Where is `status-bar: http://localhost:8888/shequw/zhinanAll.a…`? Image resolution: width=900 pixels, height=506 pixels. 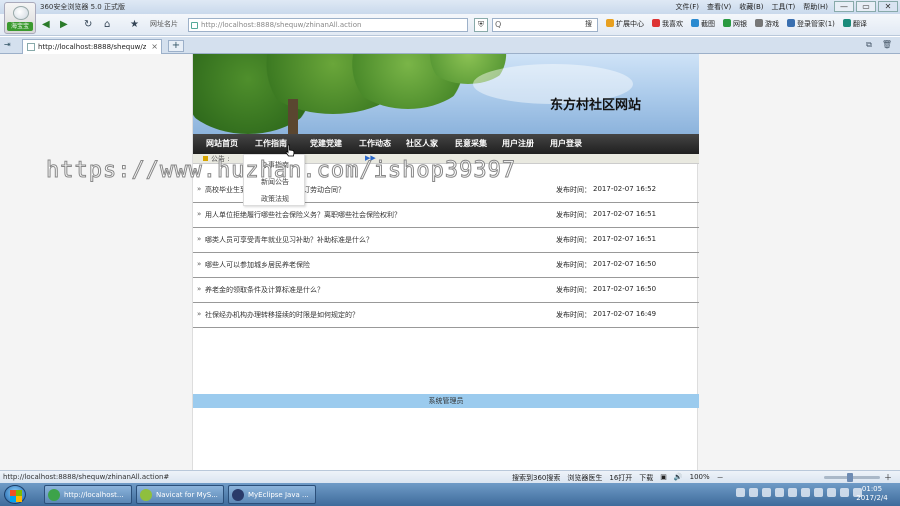 status-bar: http://localhost:8888/shequw/zhinanAll.a… is located at coordinates (450, 476).